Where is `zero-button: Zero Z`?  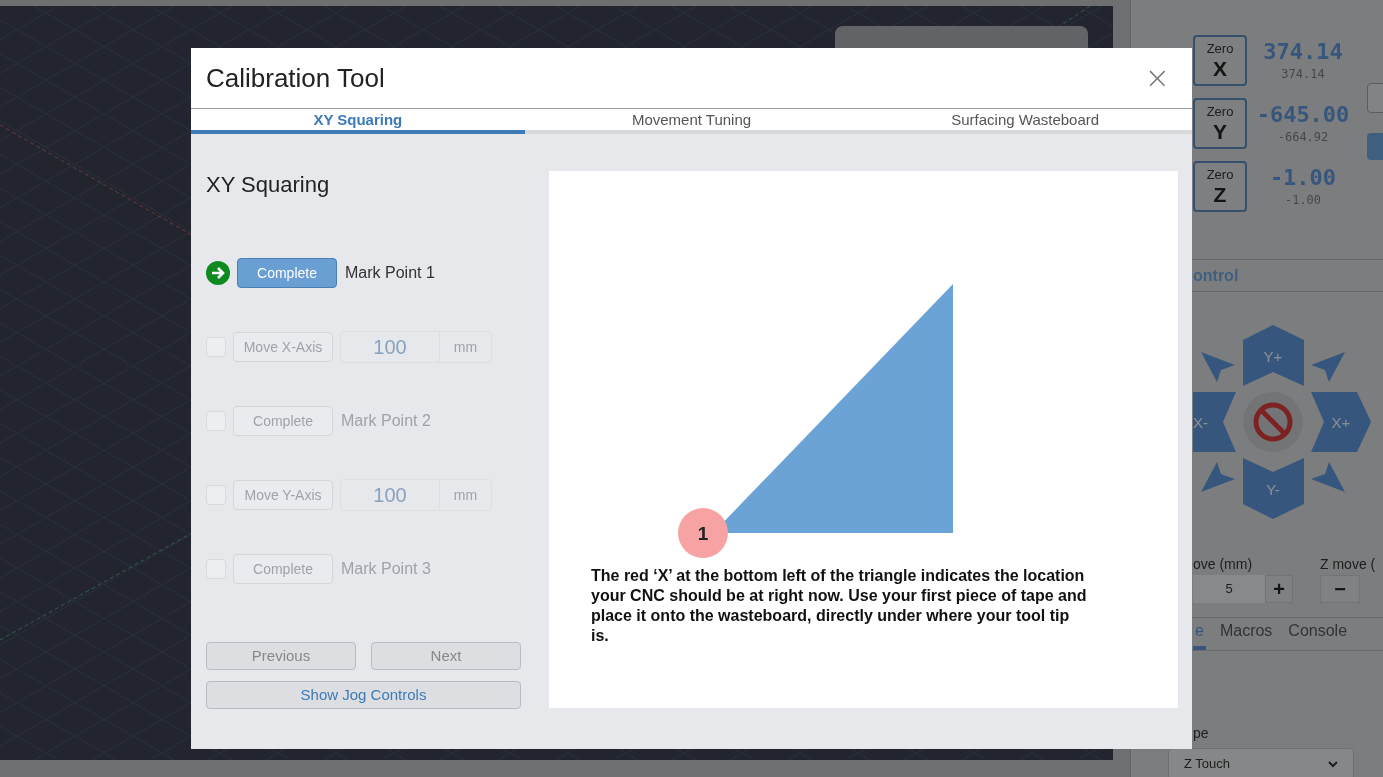 zero-button: Zero Z is located at coordinates (1220, 186).